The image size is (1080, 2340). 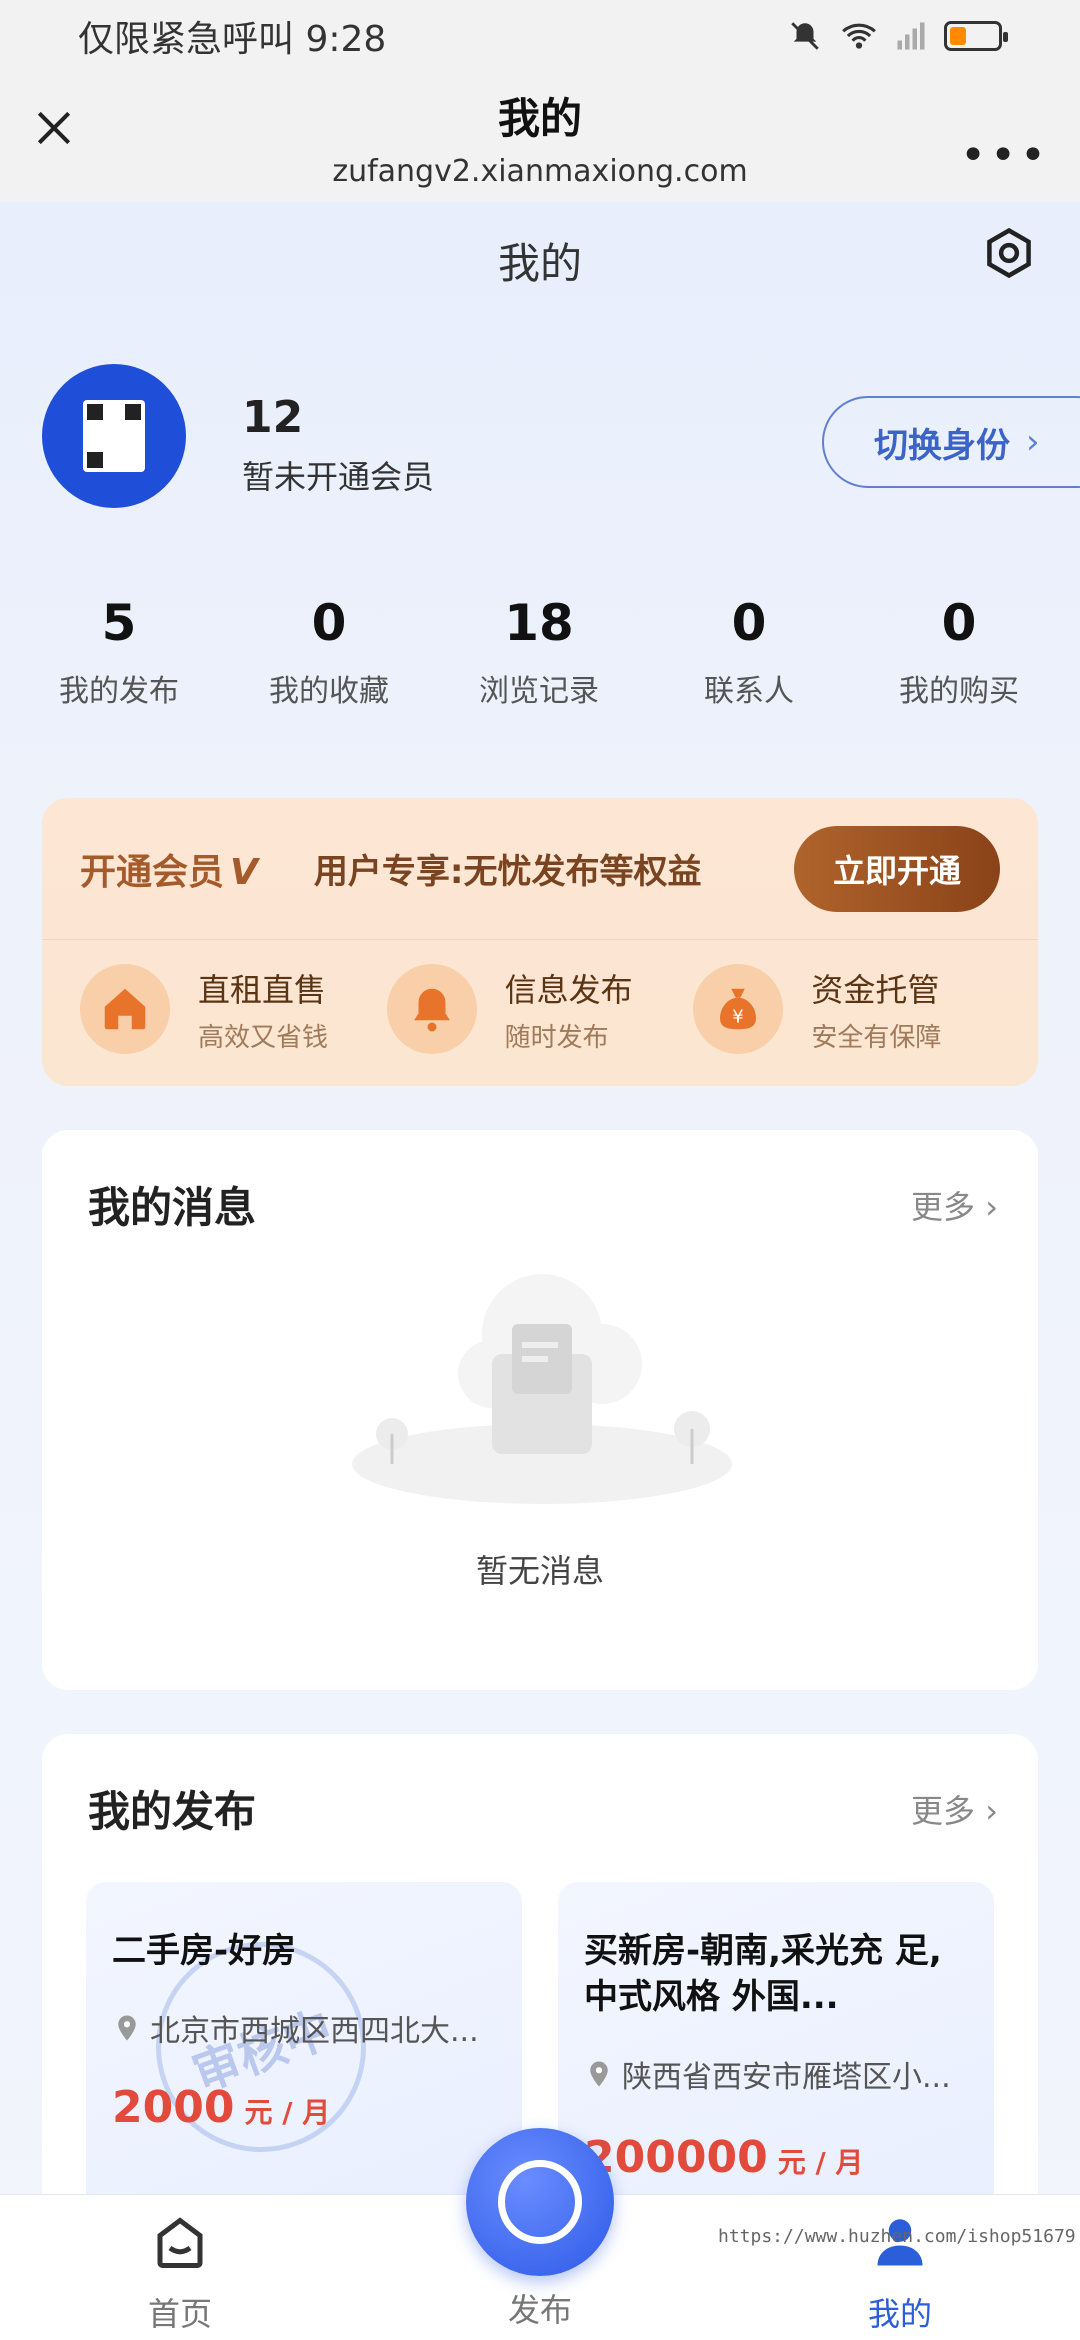 I want to click on stat-label: 我的发布, so click(x=119, y=691).